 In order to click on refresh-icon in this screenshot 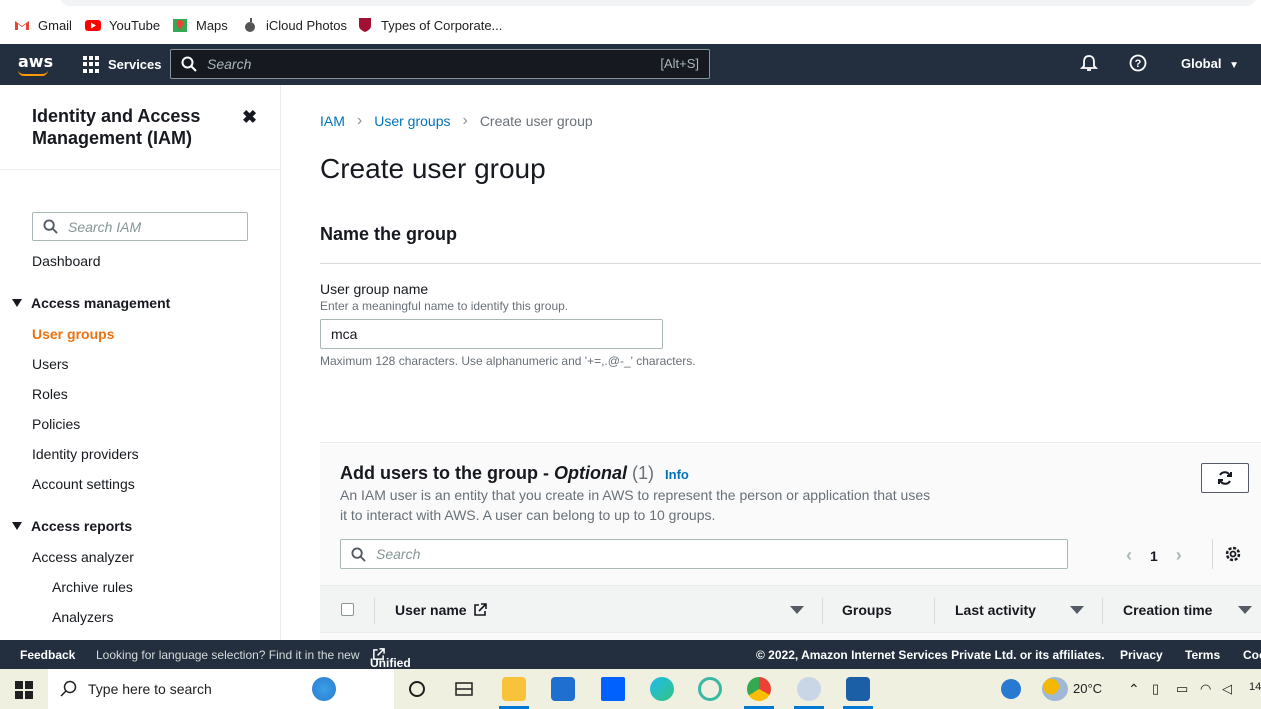, I will do `click(1225, 478)`.